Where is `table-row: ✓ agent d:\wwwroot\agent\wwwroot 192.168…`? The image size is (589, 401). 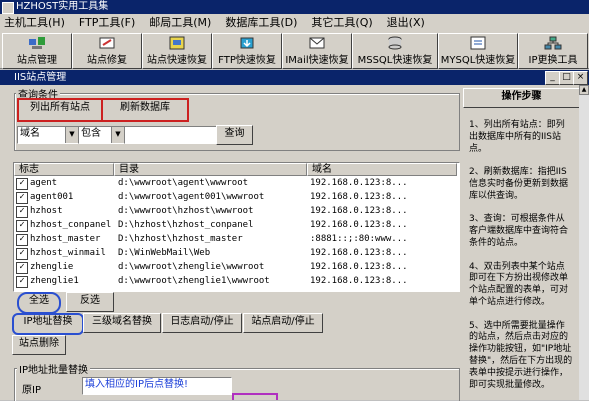
table-row: ✓ agent d:\wwwroot\agent\wwwroot 192.168… is located at coordinates (235, 183).